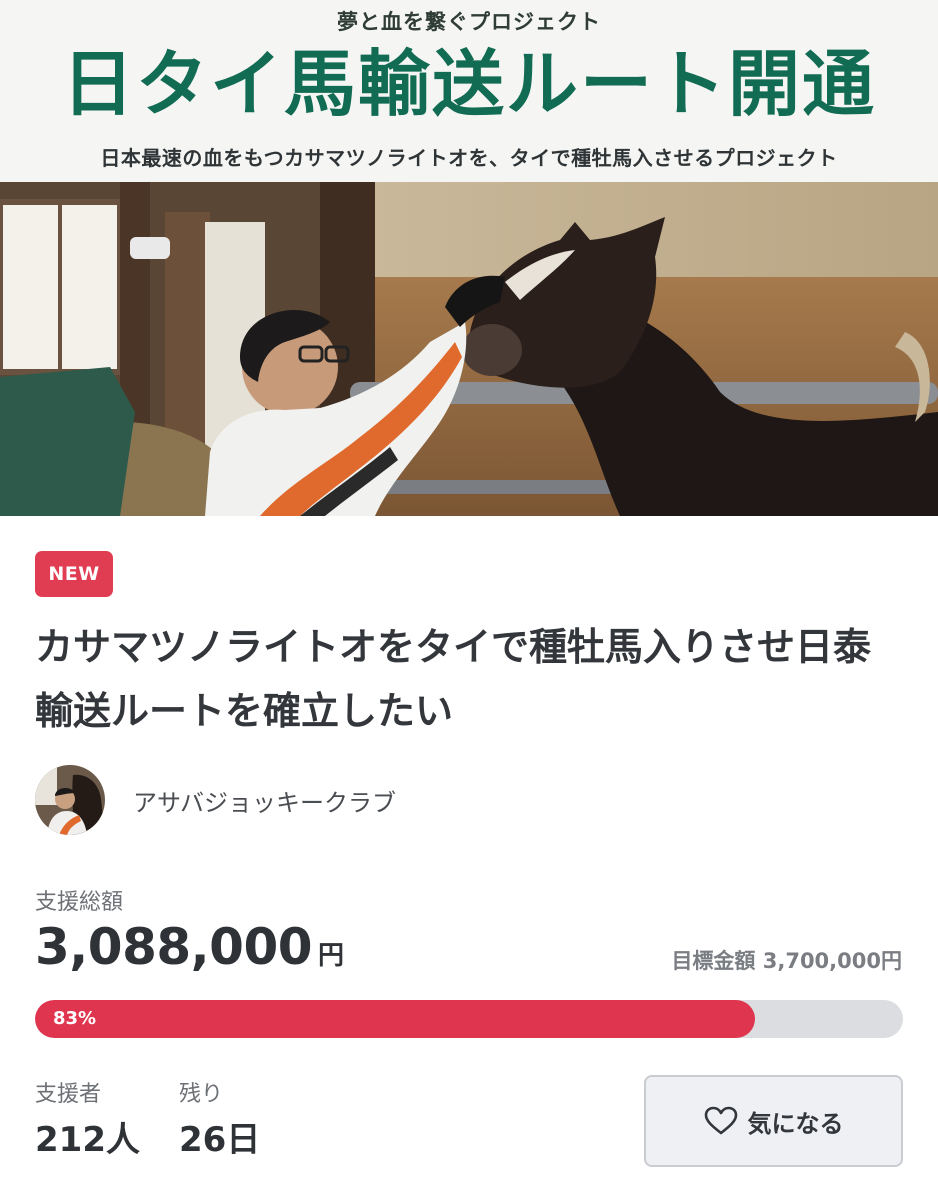 Image resolution: width=938 pixels, height=1200 pixels. I want to click on favorite-button: 気になる, so click(773, 1121).